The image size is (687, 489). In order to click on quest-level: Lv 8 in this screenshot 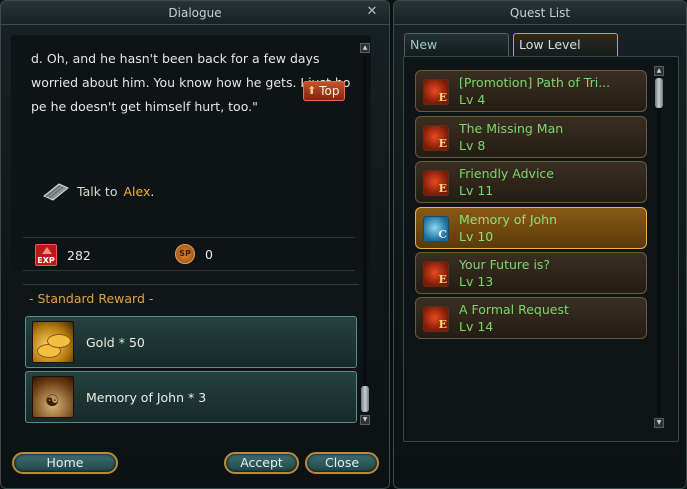, I will do `click(472, 145)`.